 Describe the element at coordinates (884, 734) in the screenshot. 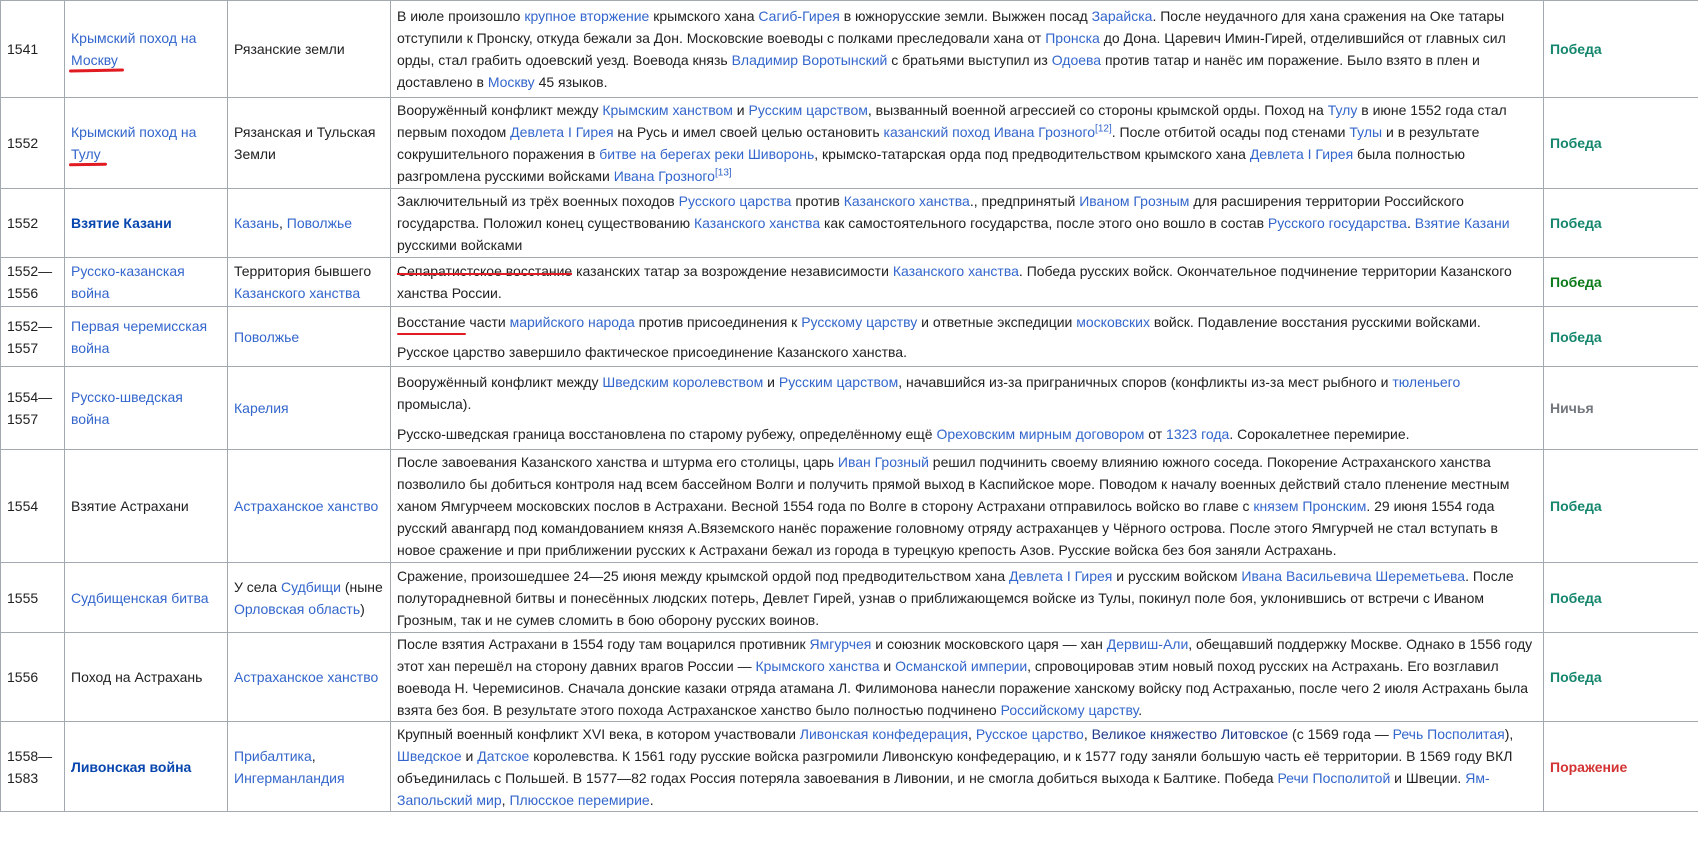

I see `wiki-link: Ливонская конфедерация` at that location.